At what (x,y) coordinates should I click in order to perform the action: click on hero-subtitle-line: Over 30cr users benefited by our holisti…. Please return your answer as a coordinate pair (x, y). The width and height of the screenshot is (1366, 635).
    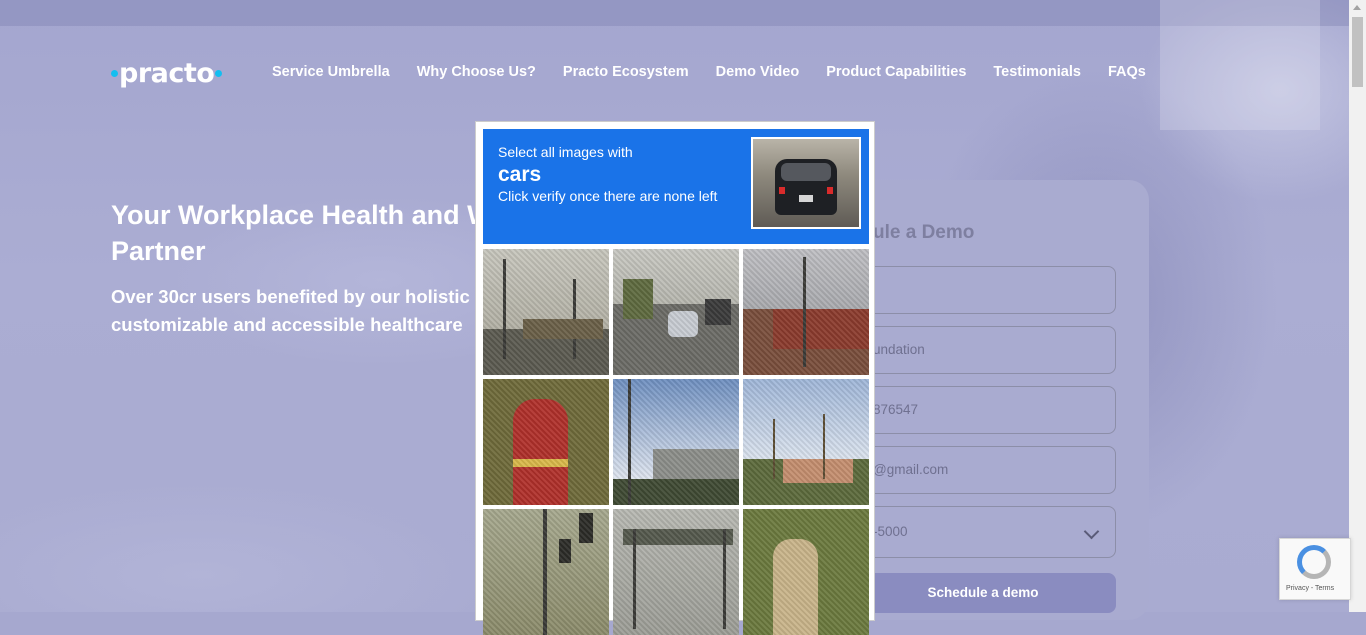
    Looking at the image, I should click on (290, 296).